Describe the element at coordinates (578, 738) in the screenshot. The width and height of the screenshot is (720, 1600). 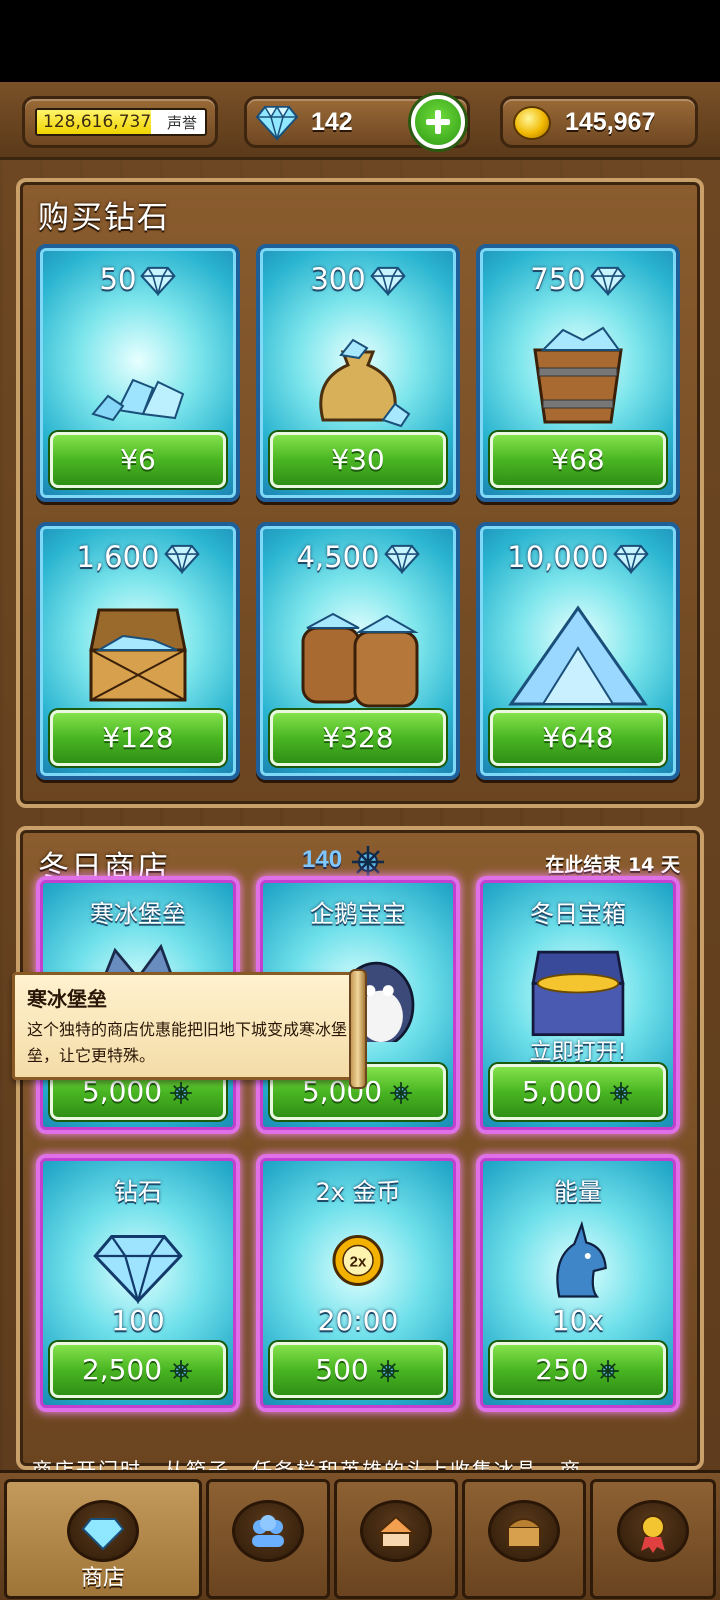
I see `buy-pack-button: ¥648` at that location.